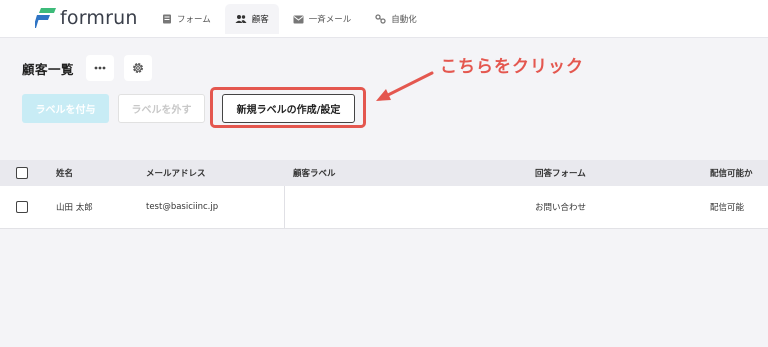 The height and width of the screenshot is (347, 768). I want to click on remove-label-button: ラベルを外す, so click(161, 108).